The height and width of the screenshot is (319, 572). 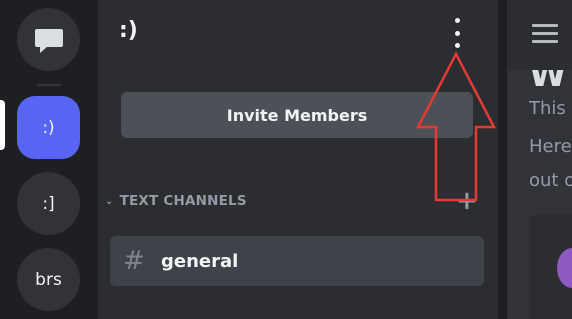 What do you see at coordinates (200, 261) in the screenshot?
I see `channel-label: general` at bounding box center [200, 261].